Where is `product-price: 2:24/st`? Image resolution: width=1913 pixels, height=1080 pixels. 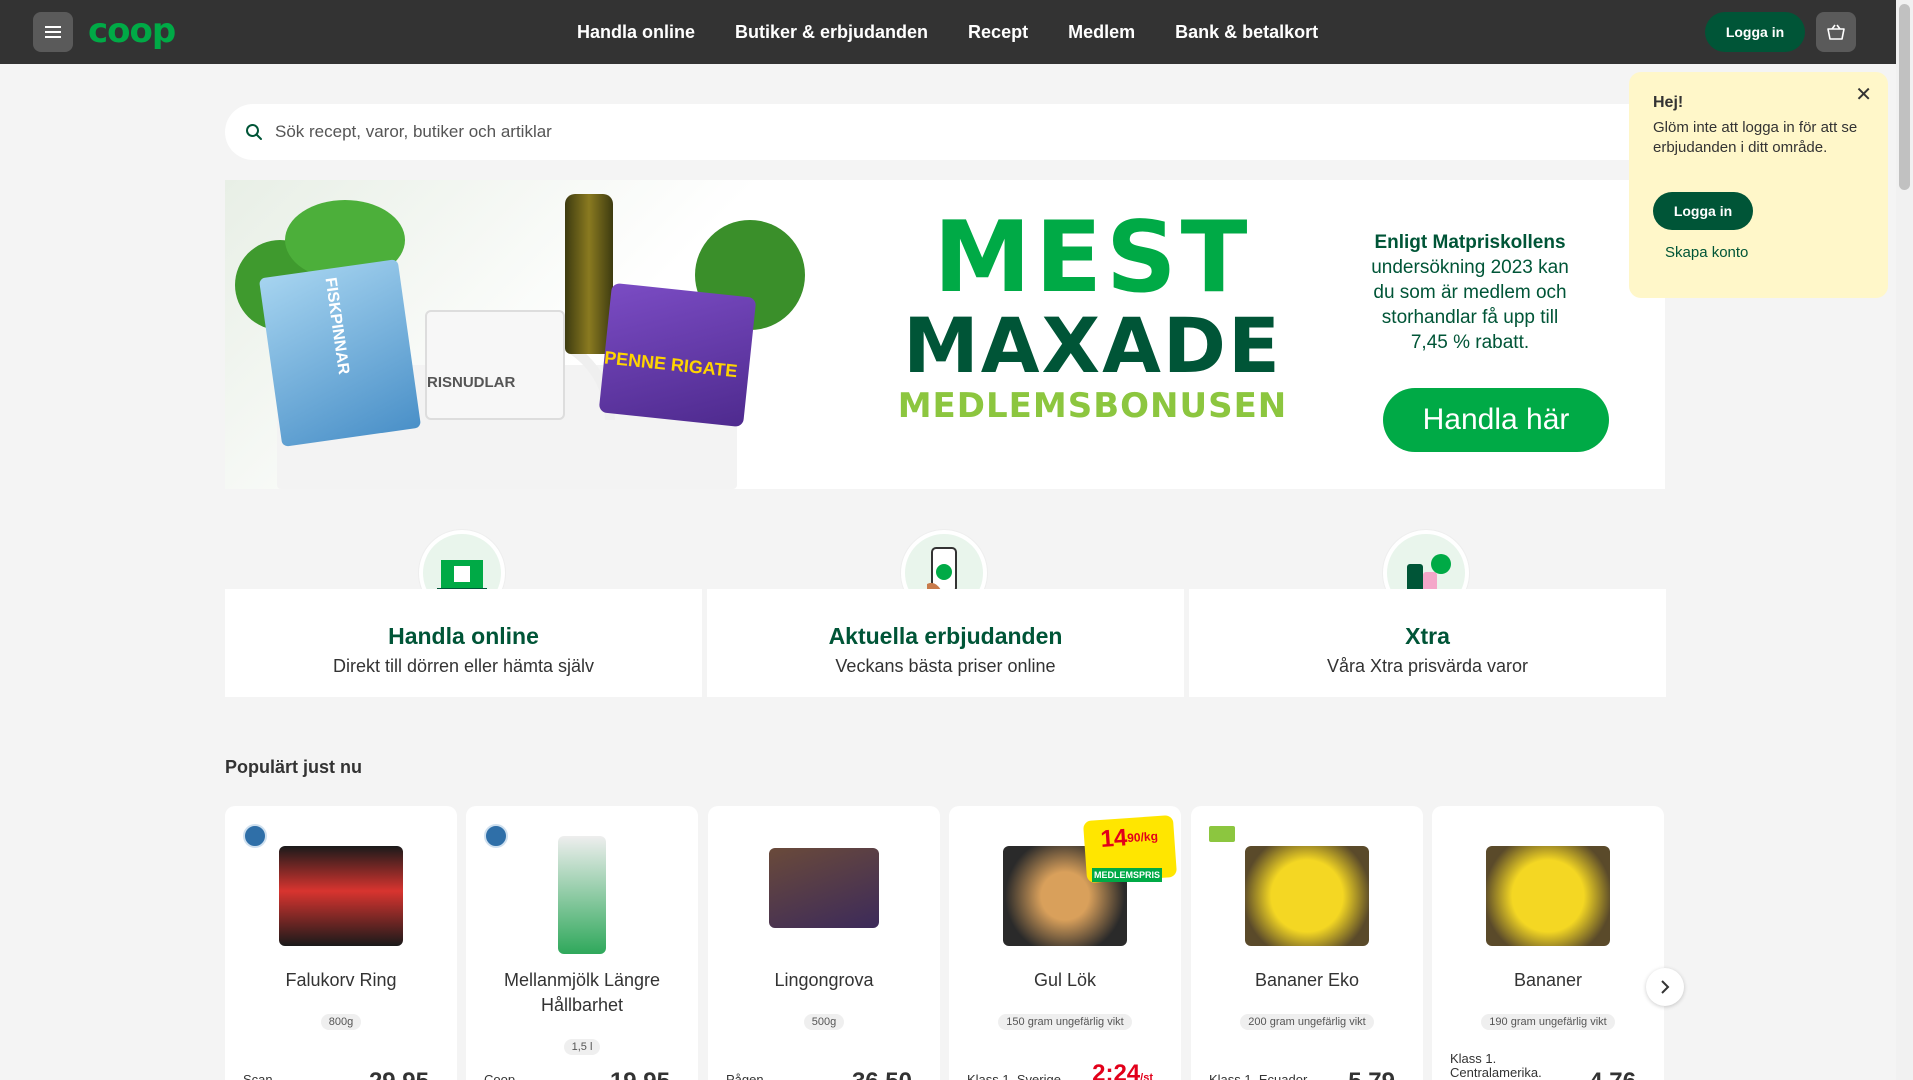
product-price: 2:24/st is located at coordinates (1122, 1070).